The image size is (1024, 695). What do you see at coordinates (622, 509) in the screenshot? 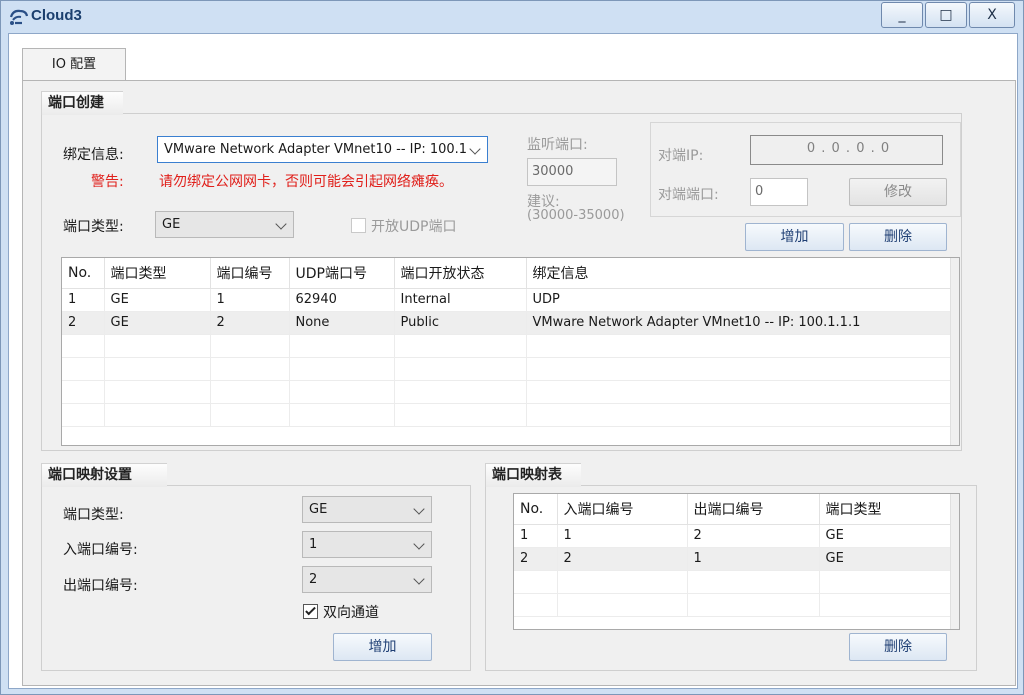
I see `column-header: 入端口编号` at bounding box center [622, 509].